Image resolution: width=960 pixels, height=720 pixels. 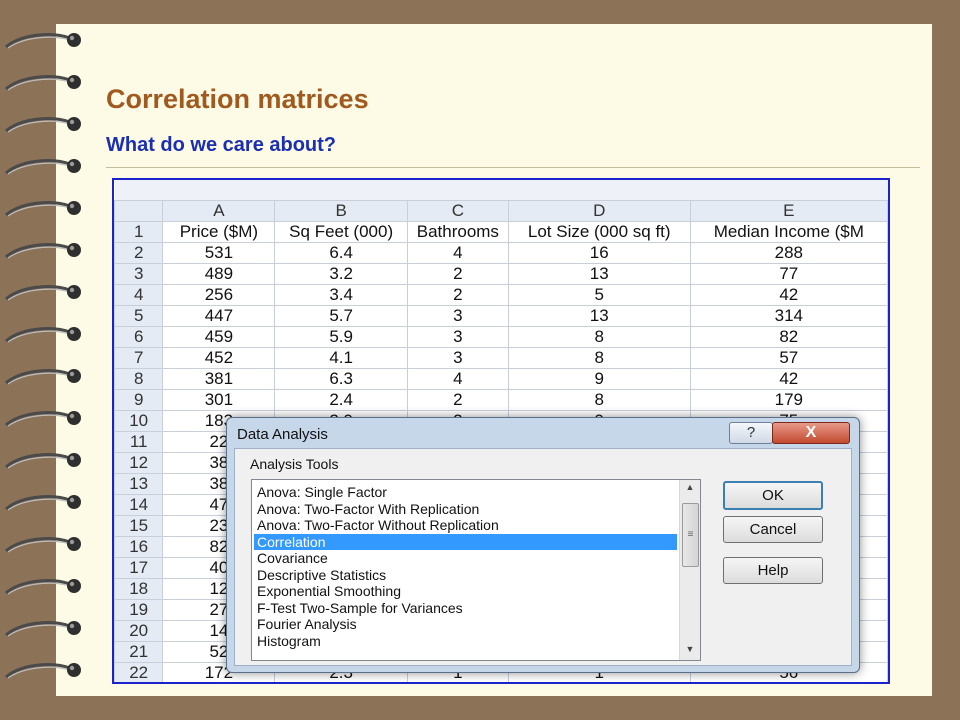 I want to click on close-icon: X, so click(x=811, y=433).